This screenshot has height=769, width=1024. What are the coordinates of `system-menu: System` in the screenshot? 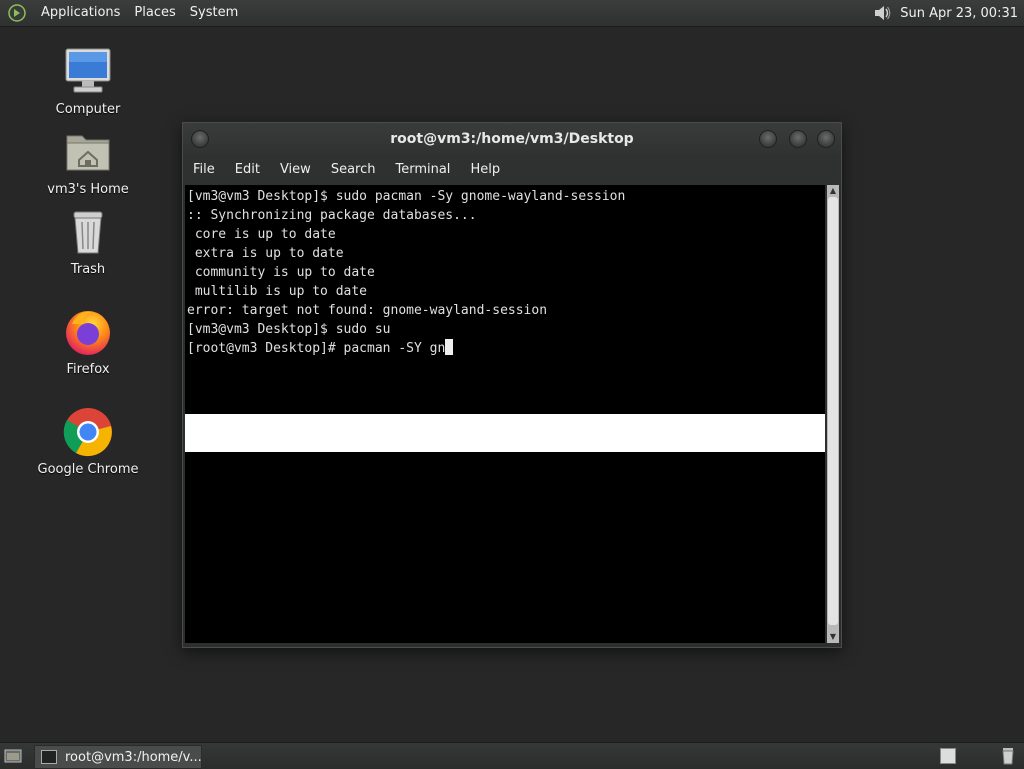 It's located at (214, 13).